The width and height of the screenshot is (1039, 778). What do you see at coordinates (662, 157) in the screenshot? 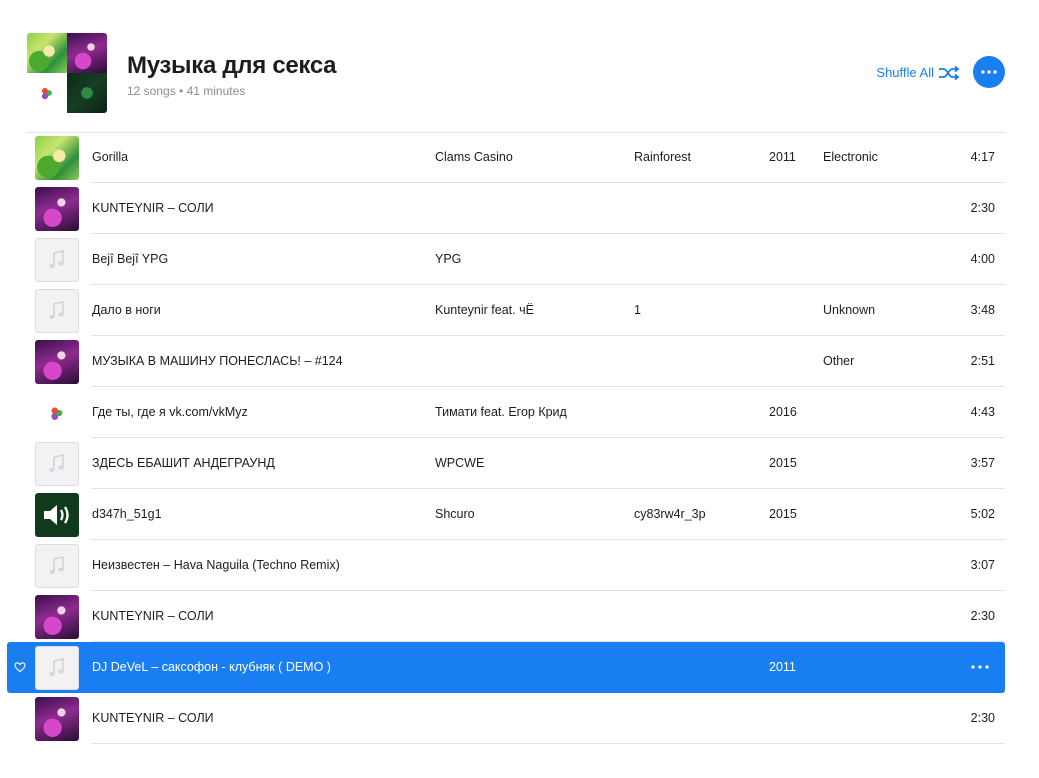
I see `track-album: Rainforest` at bounding box center [662, 157].